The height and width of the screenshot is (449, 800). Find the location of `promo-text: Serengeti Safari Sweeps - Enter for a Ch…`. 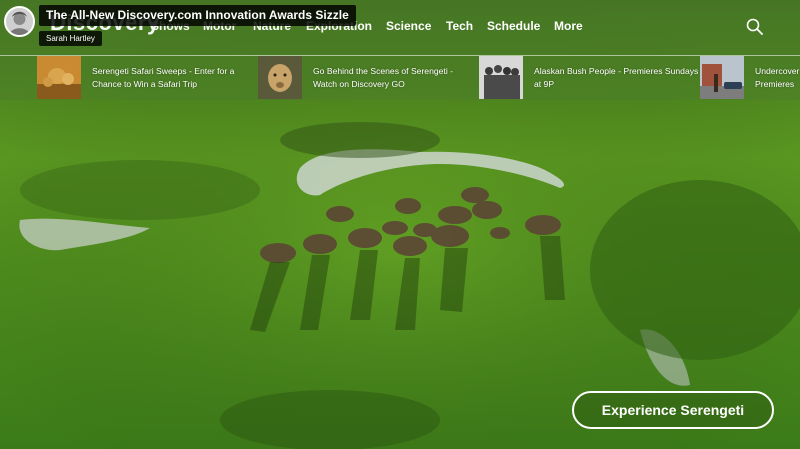

promo-text: Serengeti Safari Sweeps - Enter for a Ch… is located at coordinates (163, 77).